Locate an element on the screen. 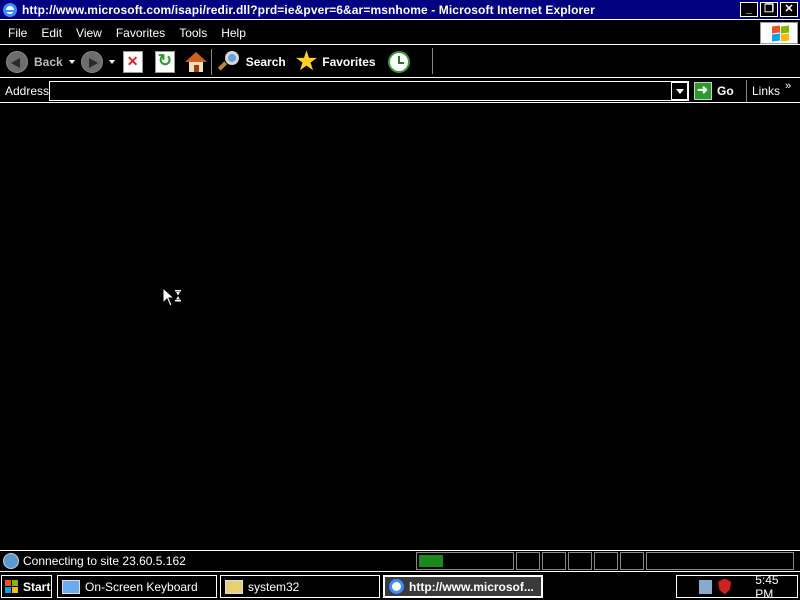 Image resolution: width=800 pixels, height=600 pixels. status-globe-icon is located at coordinates (11, 560).